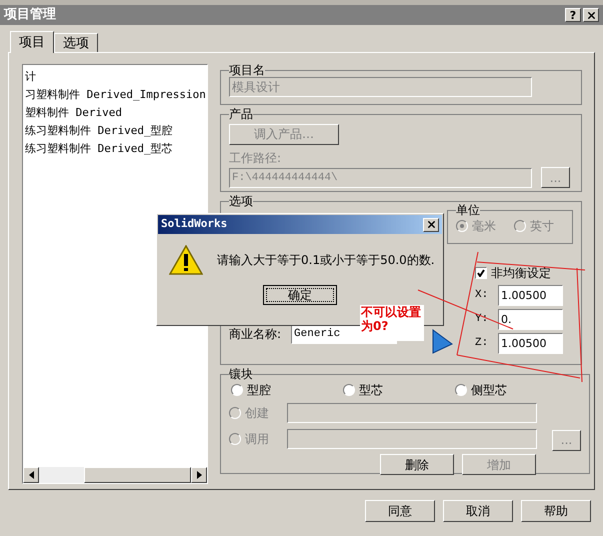  Describe the element at coordinates (241, 114) in the screenshot. I see `group-label: 产品` at that location.